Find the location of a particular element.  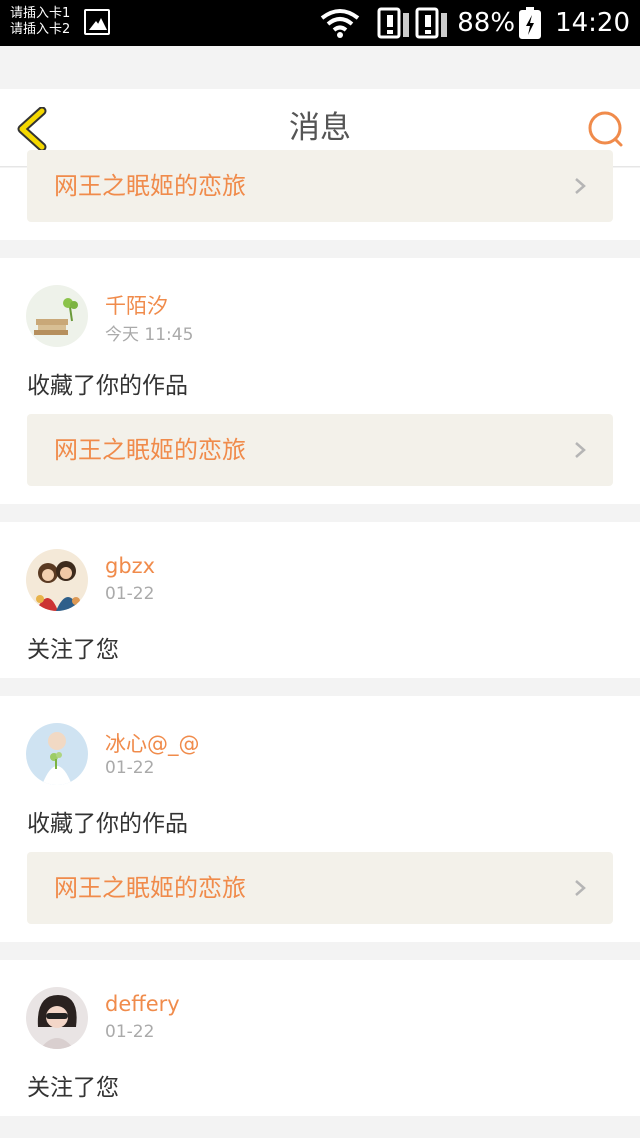

status-bar: 请插入卡1 请插入卡2 88% 14:20 is located at coordinates (320, 23).